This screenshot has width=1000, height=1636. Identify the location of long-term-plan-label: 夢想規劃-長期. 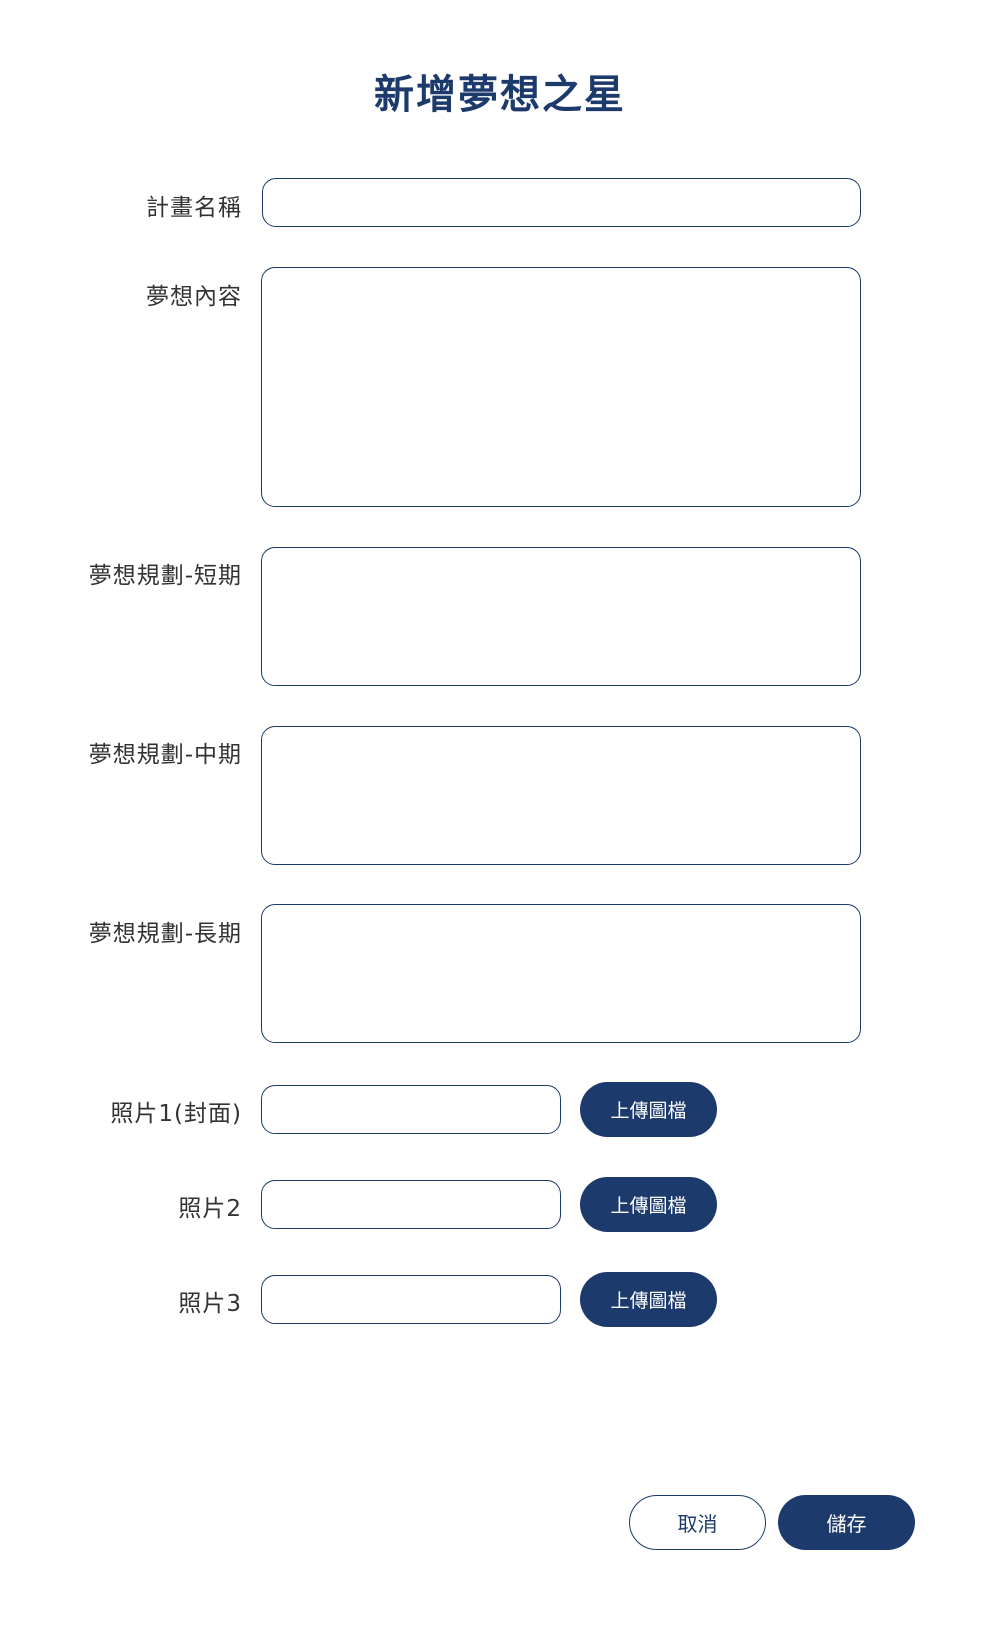
(165, 934).